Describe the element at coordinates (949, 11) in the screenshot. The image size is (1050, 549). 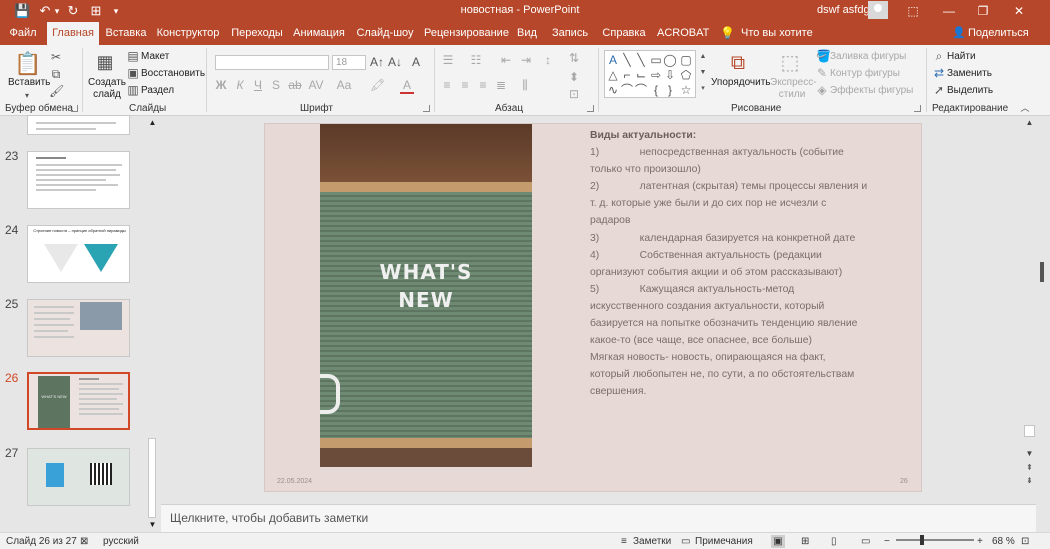
I see `minimize-icon: —` at that location.